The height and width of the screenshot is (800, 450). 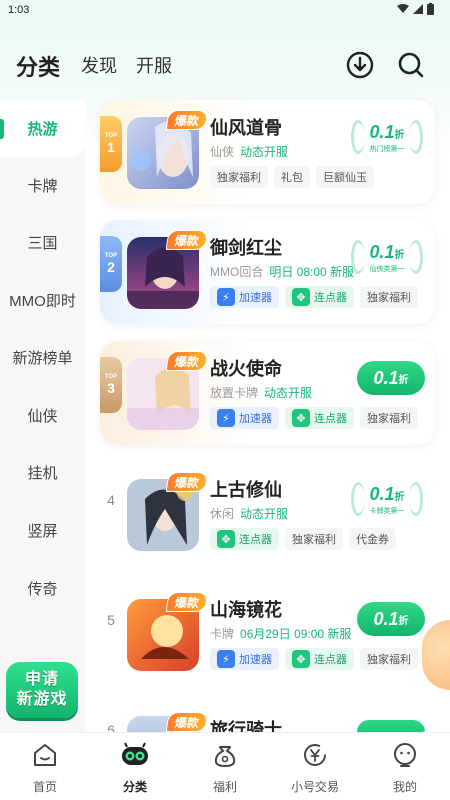 What do you see at coordinates (99, 65) in the screenshot?
I see `tab-discover: 发现` at bounding box center [99, 65].